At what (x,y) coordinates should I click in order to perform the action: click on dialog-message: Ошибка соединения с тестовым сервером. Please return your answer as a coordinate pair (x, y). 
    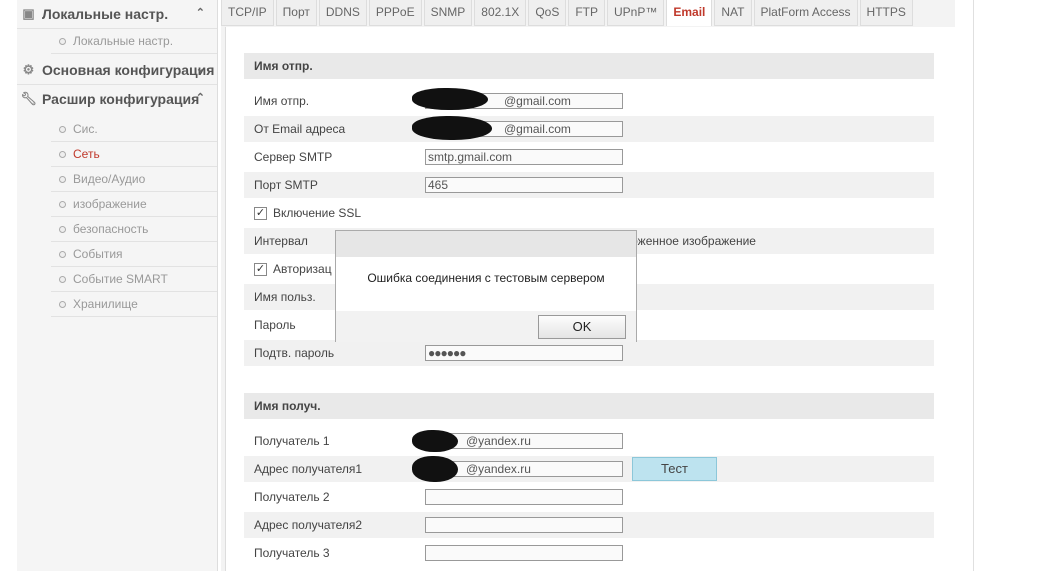
    Looking at the image, I should click on (486, 278).